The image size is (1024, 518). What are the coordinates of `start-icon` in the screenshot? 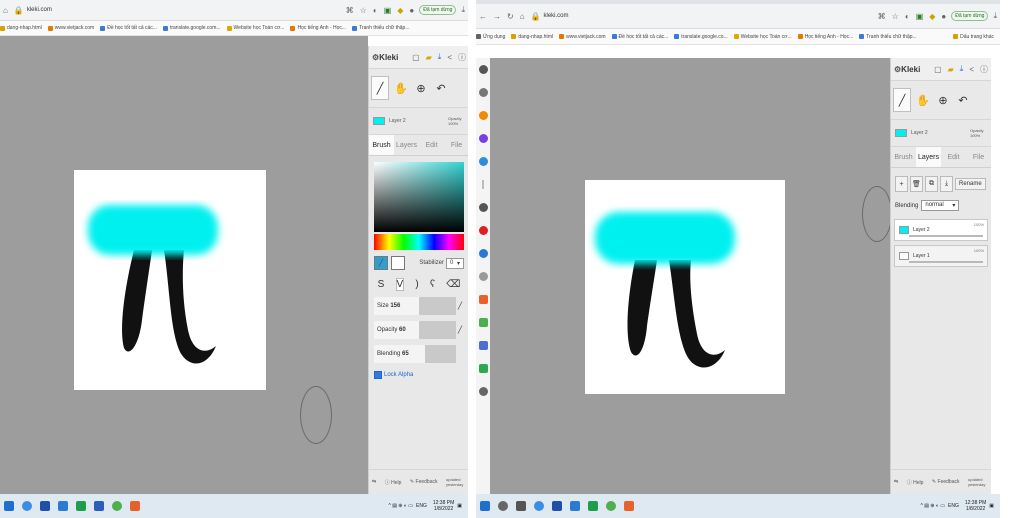 It's located at (9, 506).